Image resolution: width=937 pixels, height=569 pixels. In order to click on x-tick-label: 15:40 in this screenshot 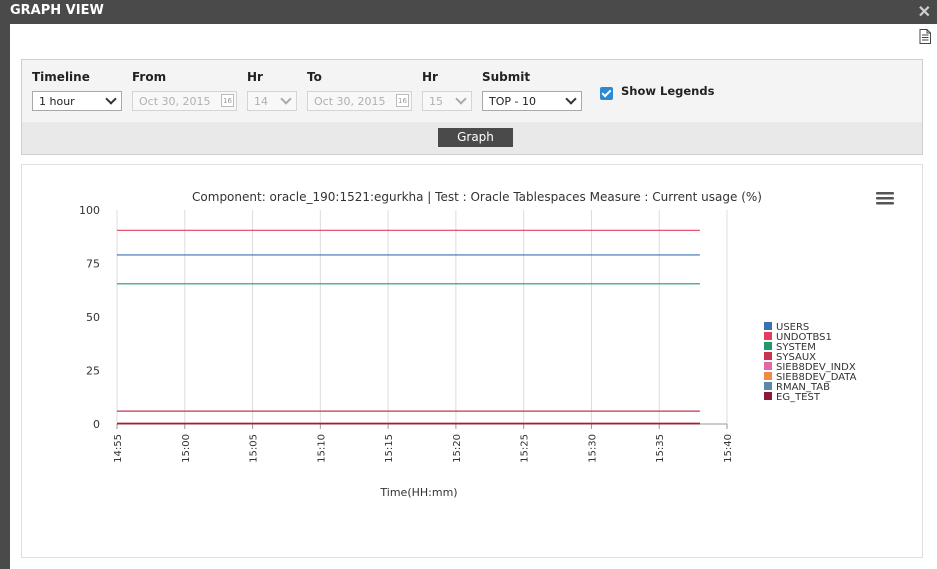, I will do `click(728, 448)`.